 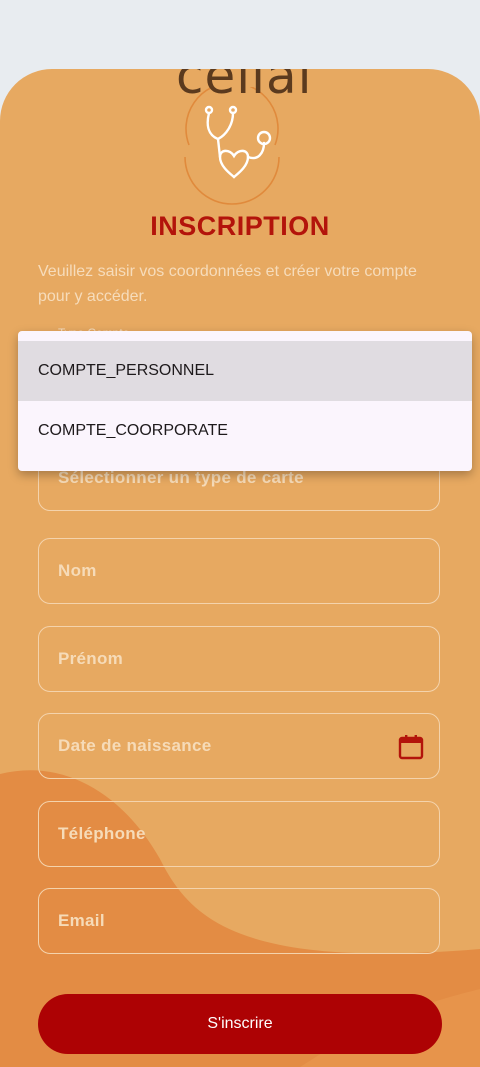 What do you see at coordinates (239, 571) in the screenshot?
I see `nom-input: Nom` at bounding box center [239, 571].